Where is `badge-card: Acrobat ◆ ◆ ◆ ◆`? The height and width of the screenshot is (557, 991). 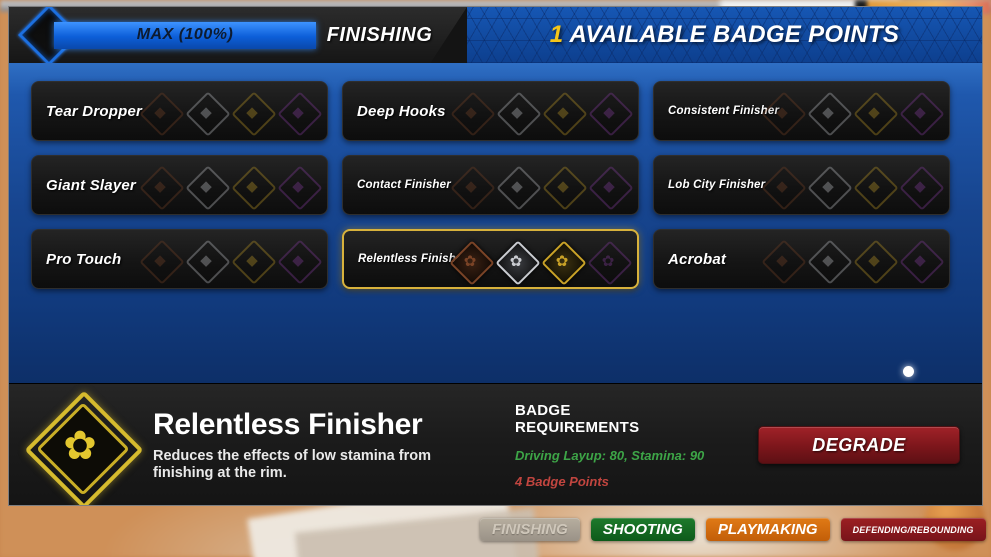 badge-card: Acrobat ◆ ◆ ◆ ◆ is located at coordinates (801, 259).